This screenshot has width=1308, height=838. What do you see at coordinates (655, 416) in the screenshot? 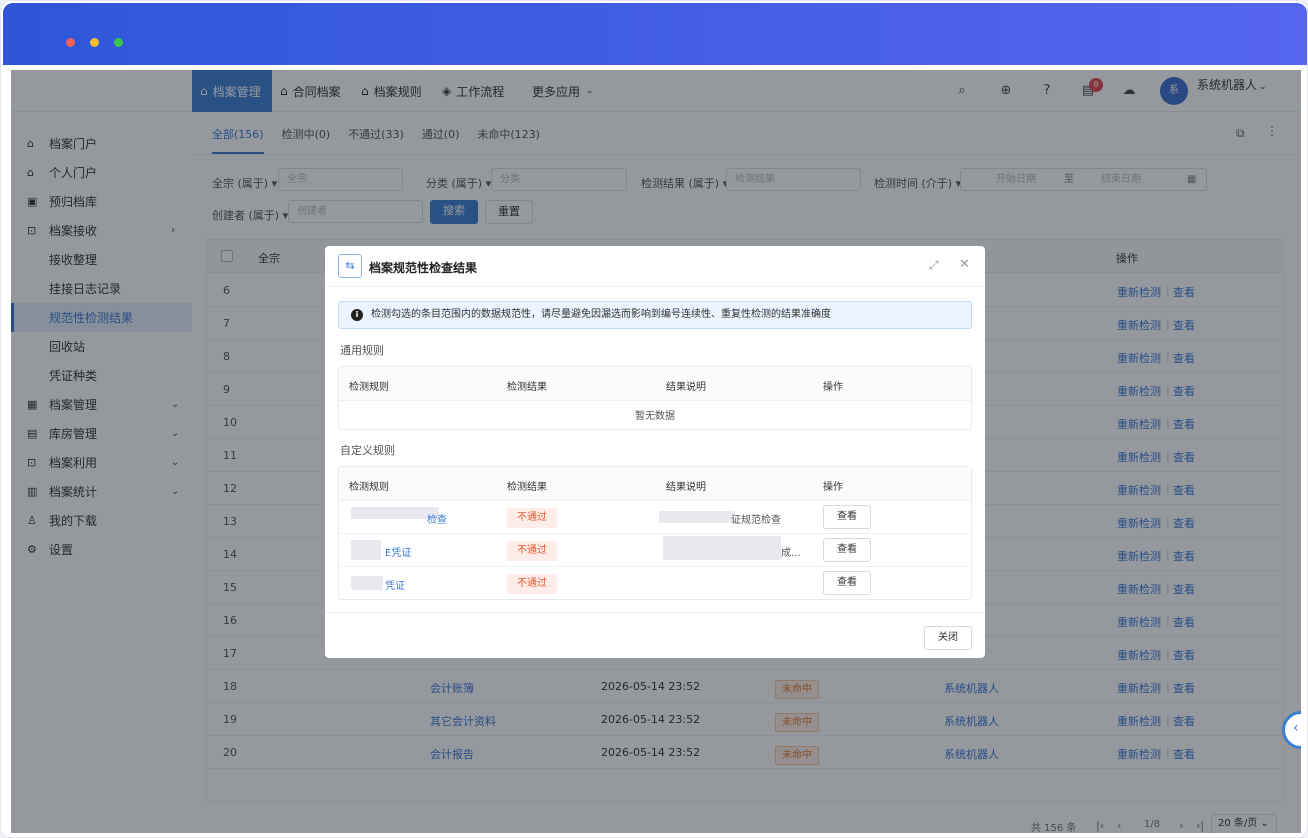
I see `empty-state: 暂无数据` at bounding box center [655, 416].